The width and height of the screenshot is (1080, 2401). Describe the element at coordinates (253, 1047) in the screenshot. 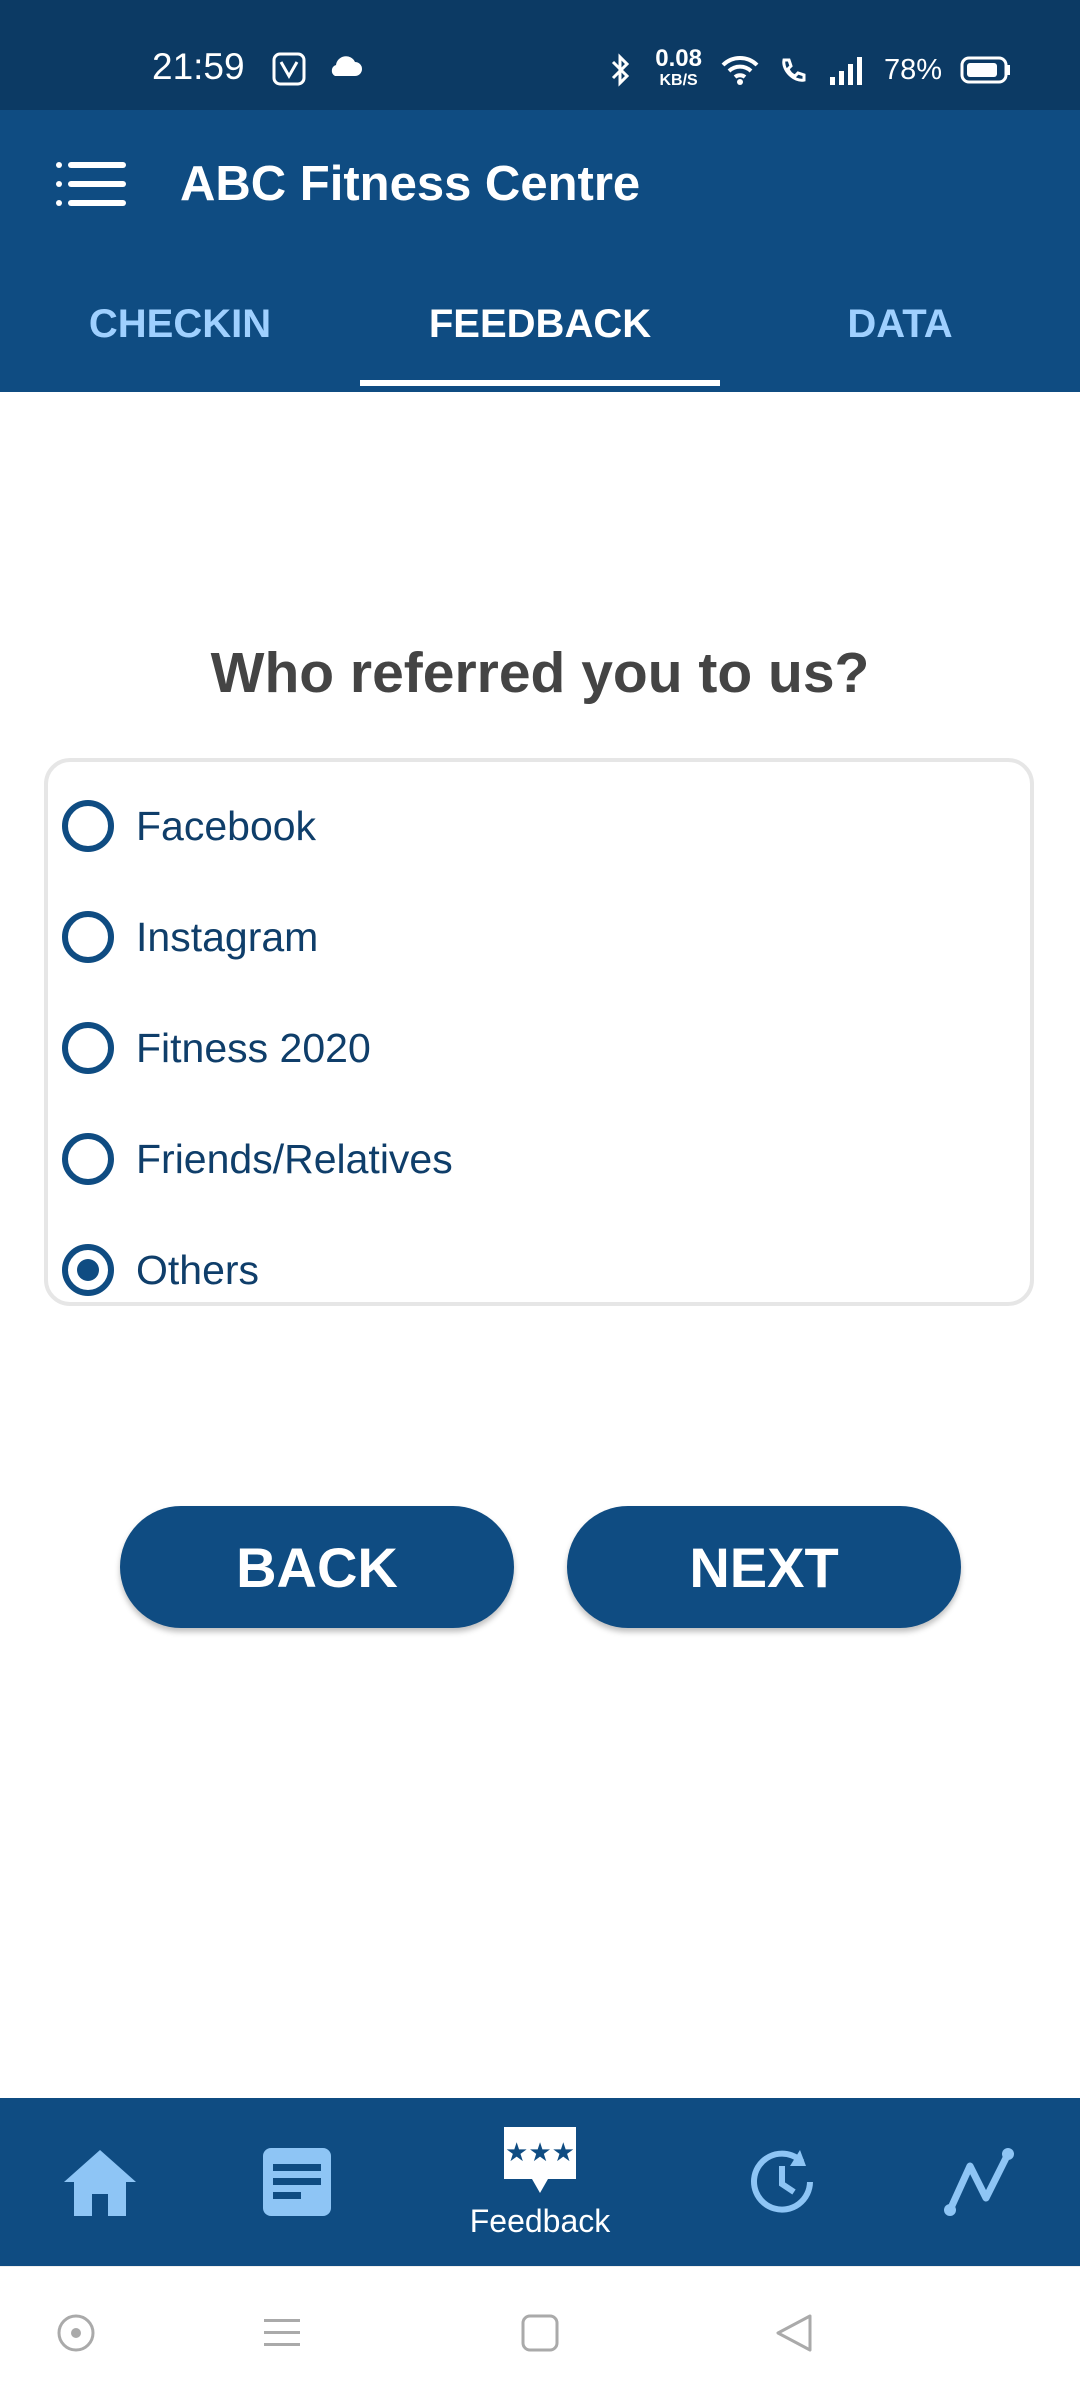

I see `option-label: Fitness 2020` at that location.